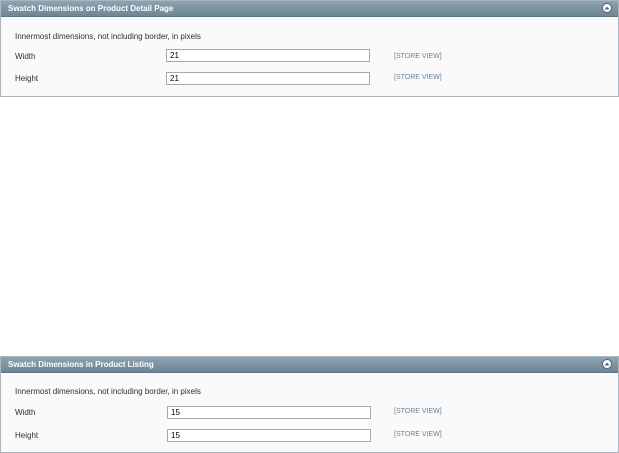  What do you see at coordinates (91, 8) in the screenshot?
I see `section-title: Swatch Dimensions on Product Detail Page` at bounding box center [91, 8].